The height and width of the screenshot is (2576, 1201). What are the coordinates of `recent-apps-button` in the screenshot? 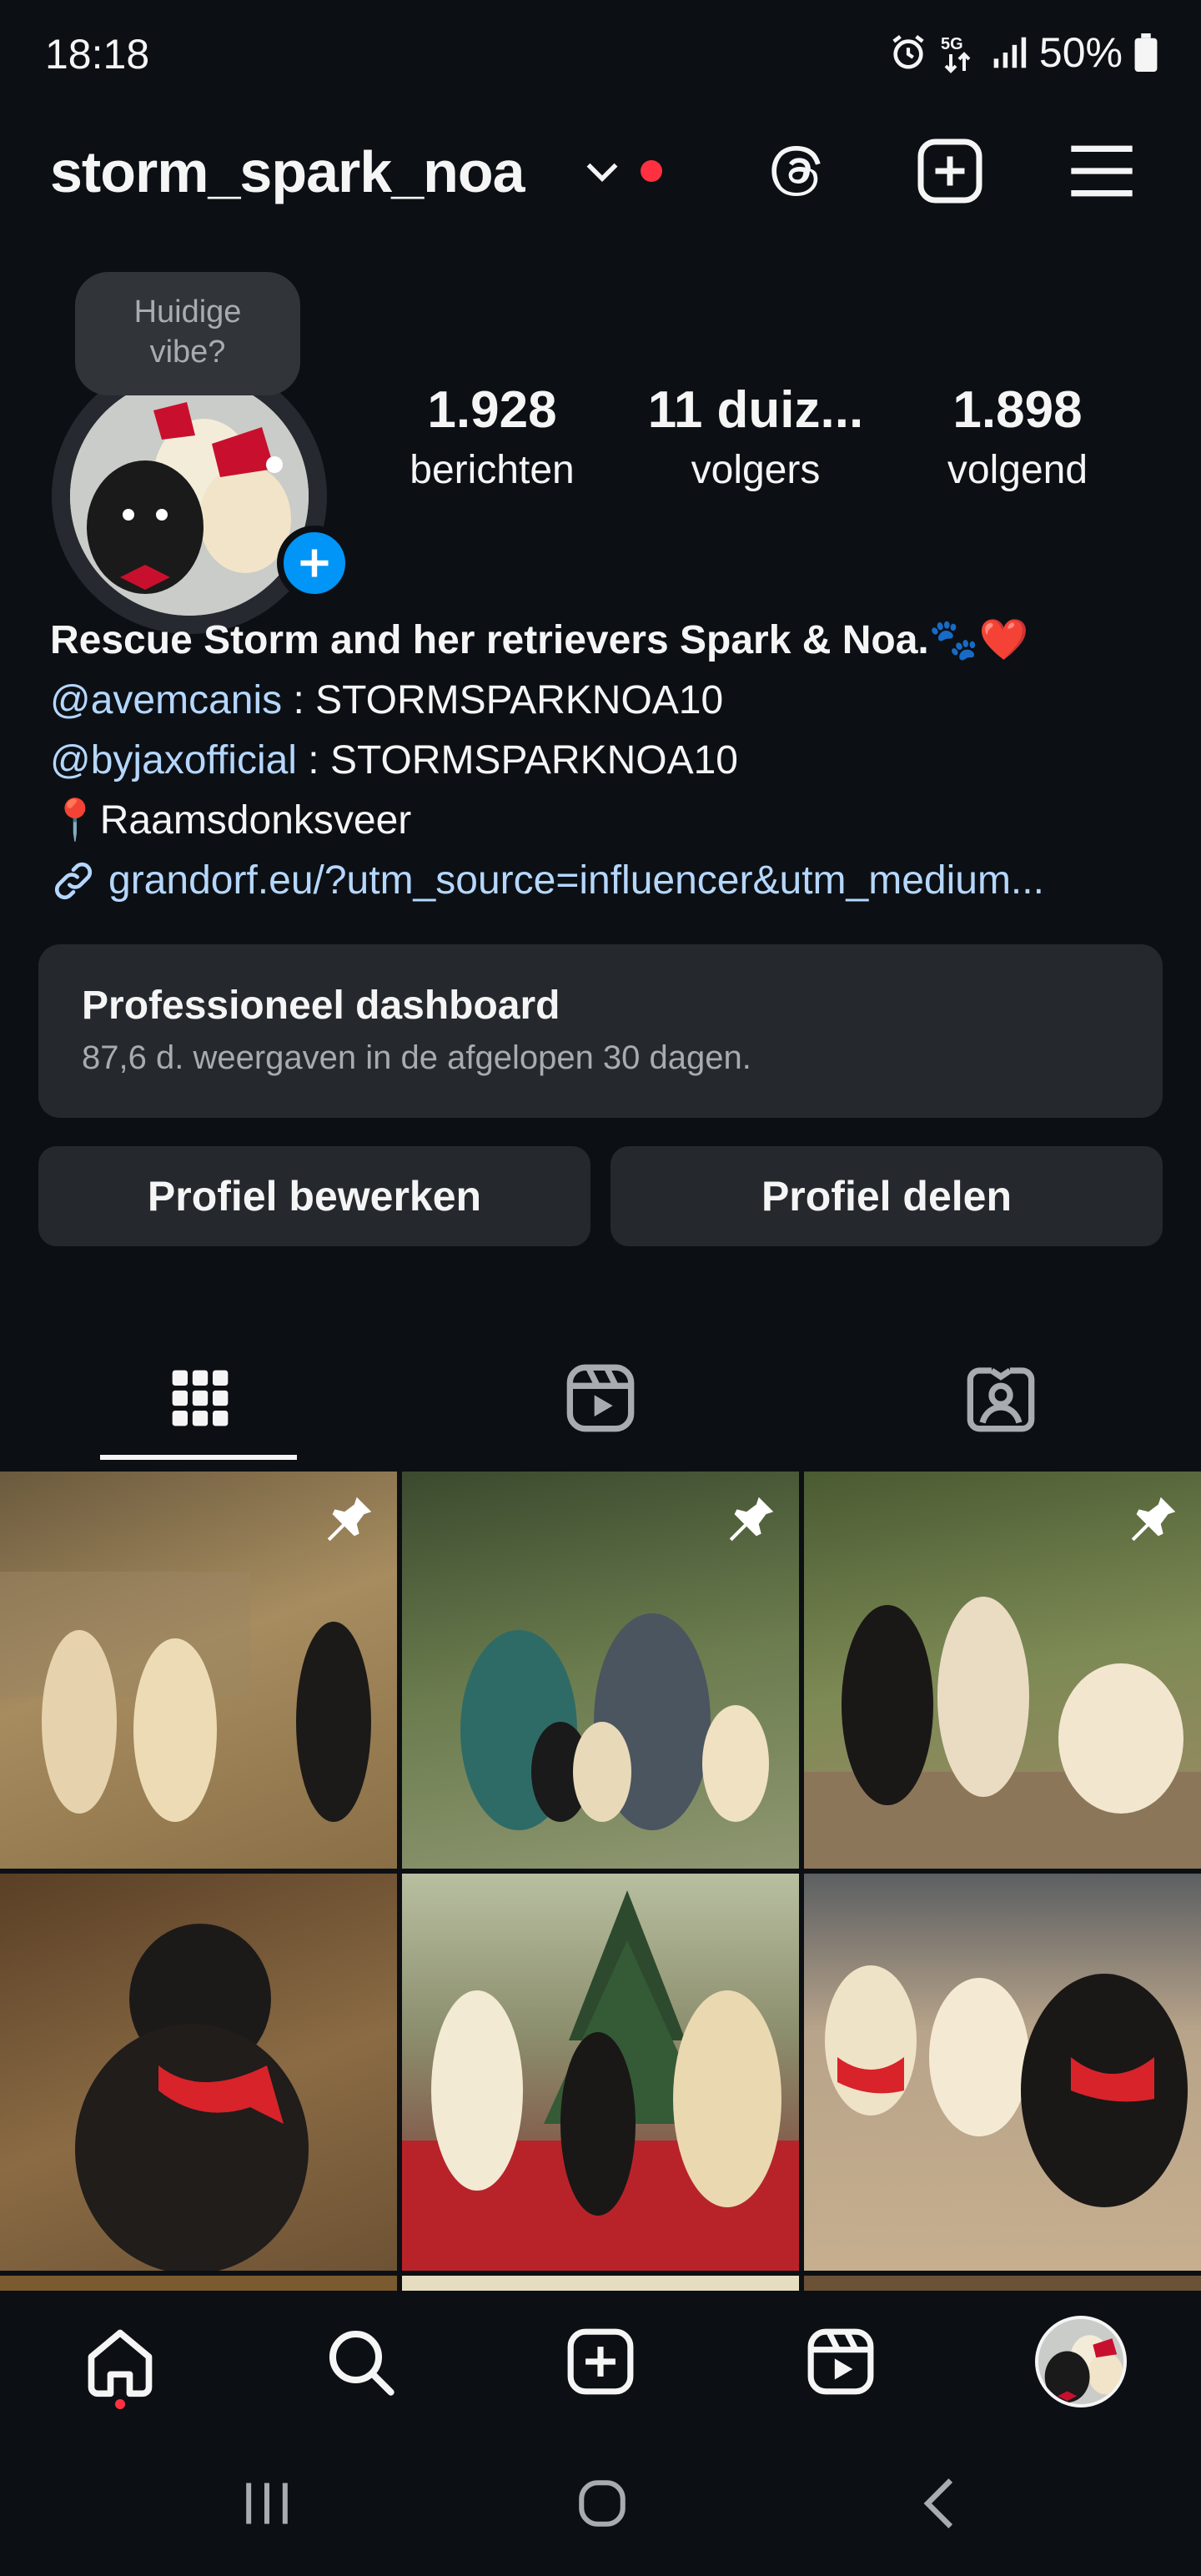 It's located at (267, 2503).